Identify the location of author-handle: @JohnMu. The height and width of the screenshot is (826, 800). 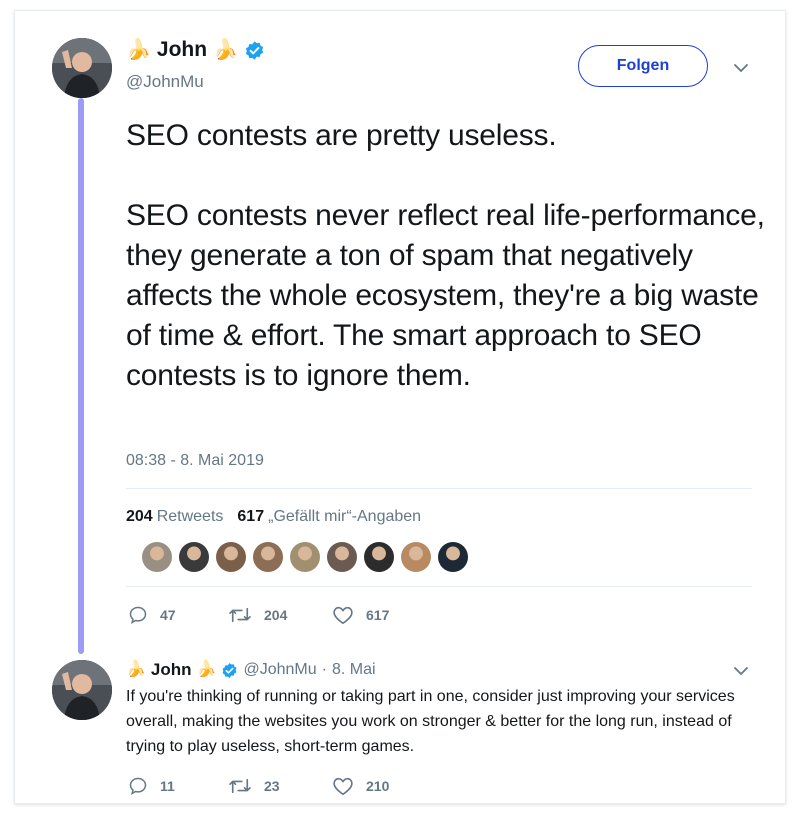
(165, 82).